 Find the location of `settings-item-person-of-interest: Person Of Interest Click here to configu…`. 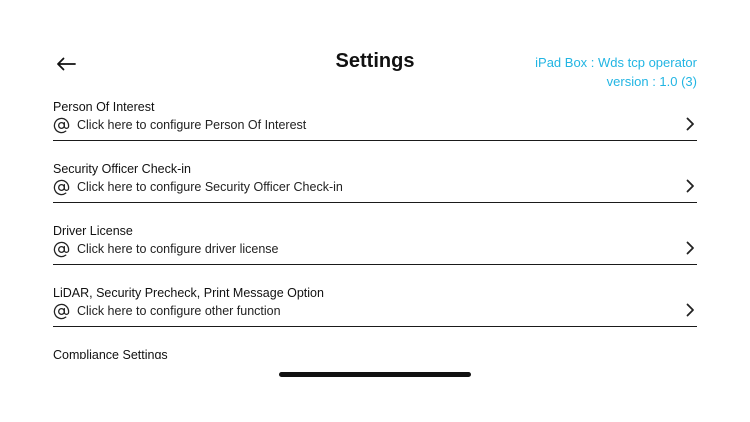

settings-item-person-of-interest: Person Of Interest Click here to configu… is located at coordinates (375, 118).